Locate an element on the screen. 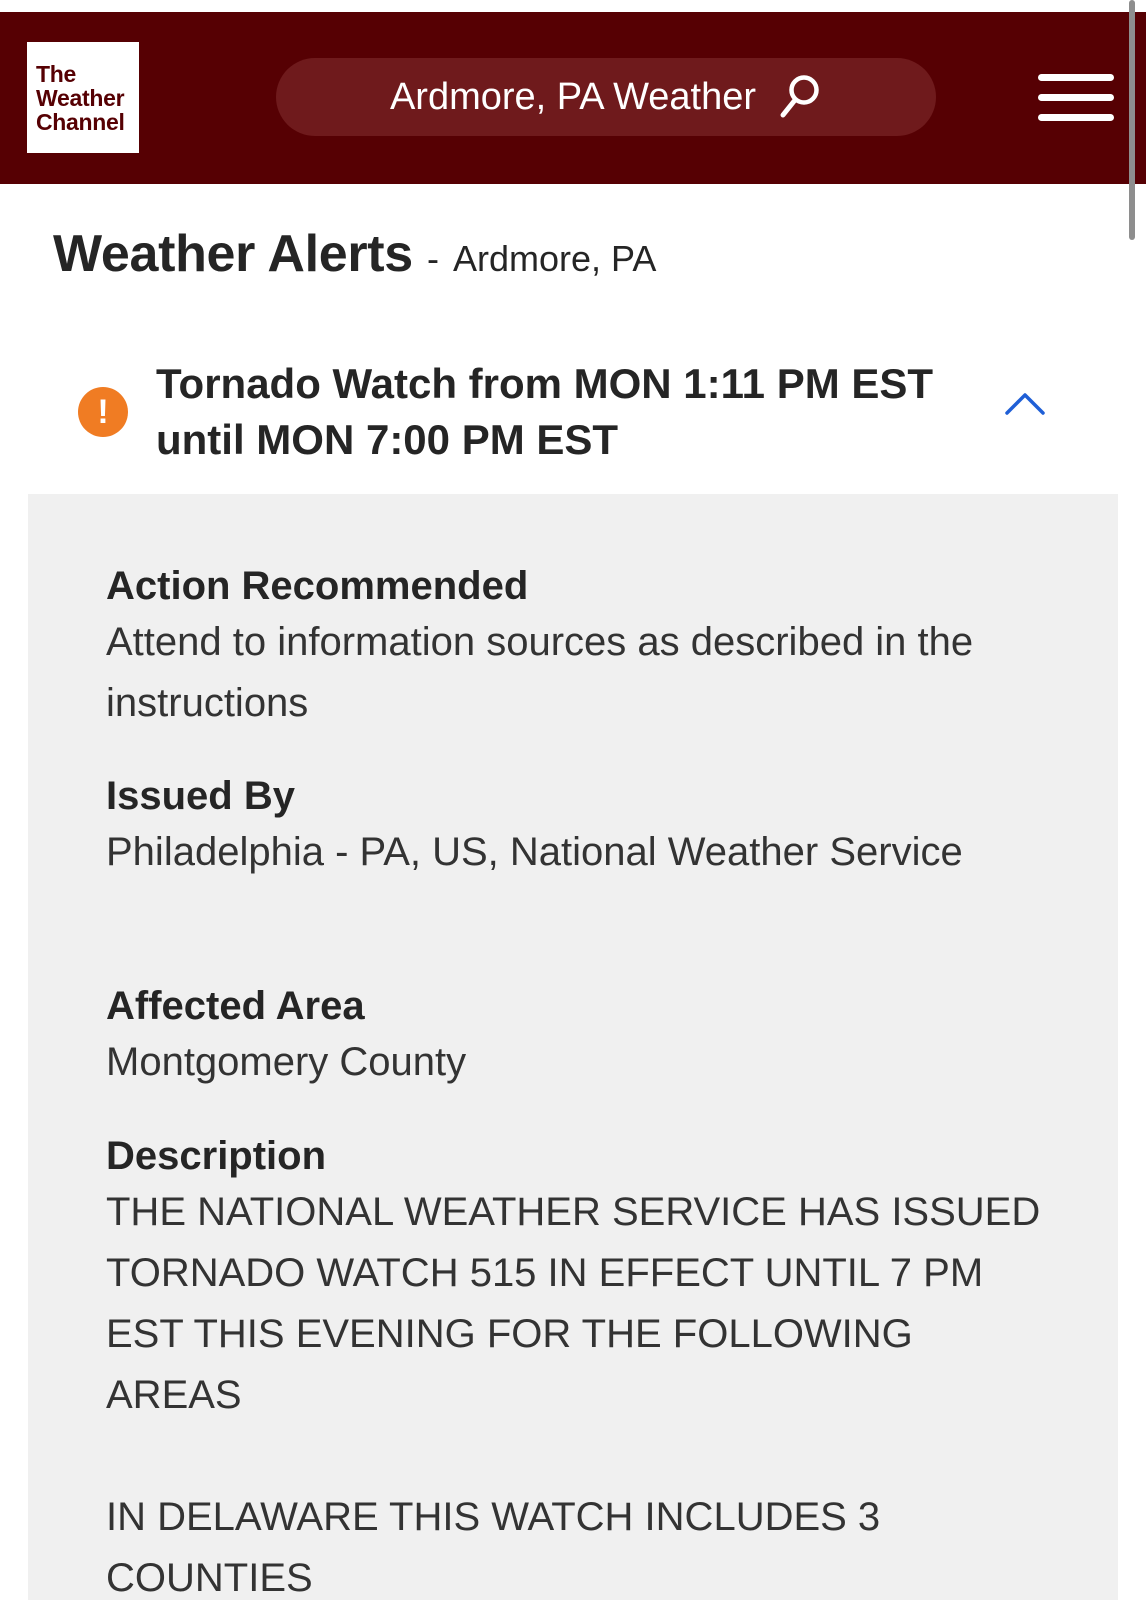 This screenshot has width=1146, height=1609. page-heading: Weather Alerts is located at coordinates (233, 254).